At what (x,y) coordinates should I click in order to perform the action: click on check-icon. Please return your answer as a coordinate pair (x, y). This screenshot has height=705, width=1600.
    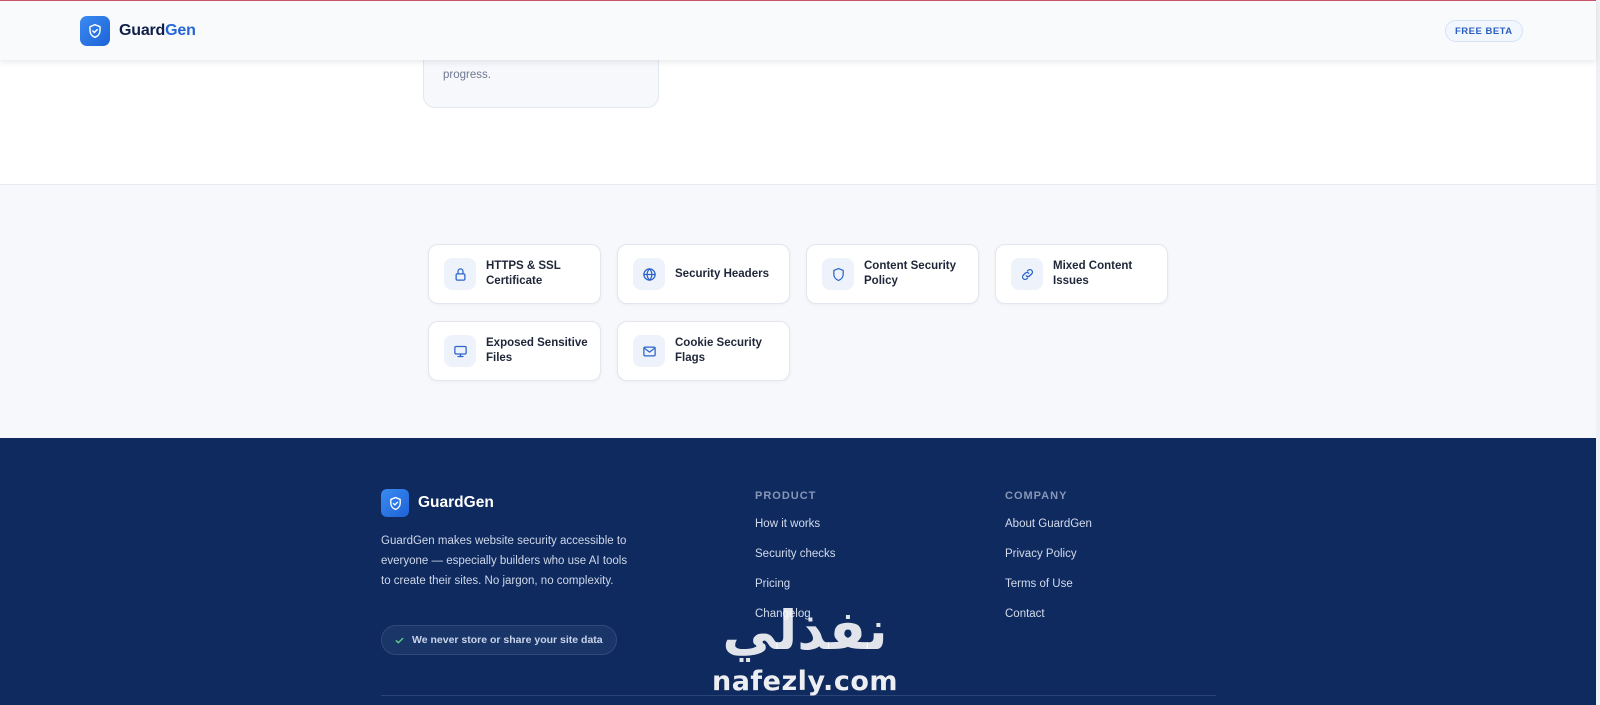
    Looking at the image, I should click on (399, 640).